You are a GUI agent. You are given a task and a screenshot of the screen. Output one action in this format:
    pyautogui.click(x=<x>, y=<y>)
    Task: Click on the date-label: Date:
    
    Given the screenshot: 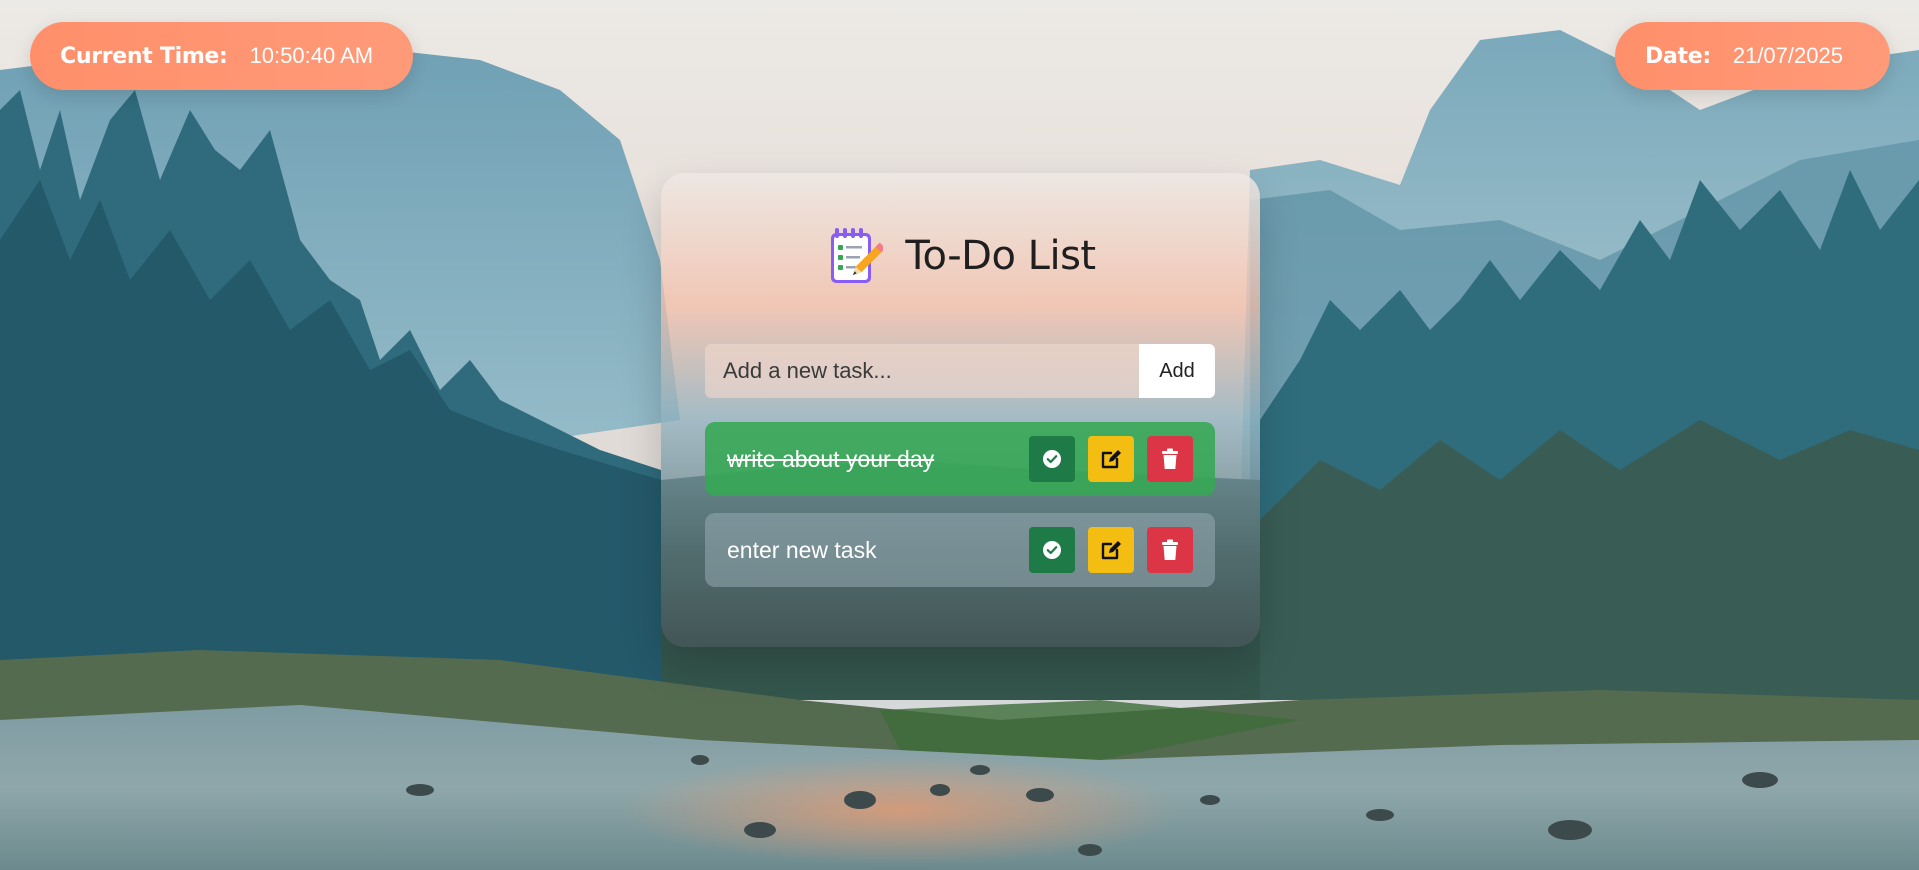 What is the action you would take?
    pyautogui.click(x=1678, y=56)
    